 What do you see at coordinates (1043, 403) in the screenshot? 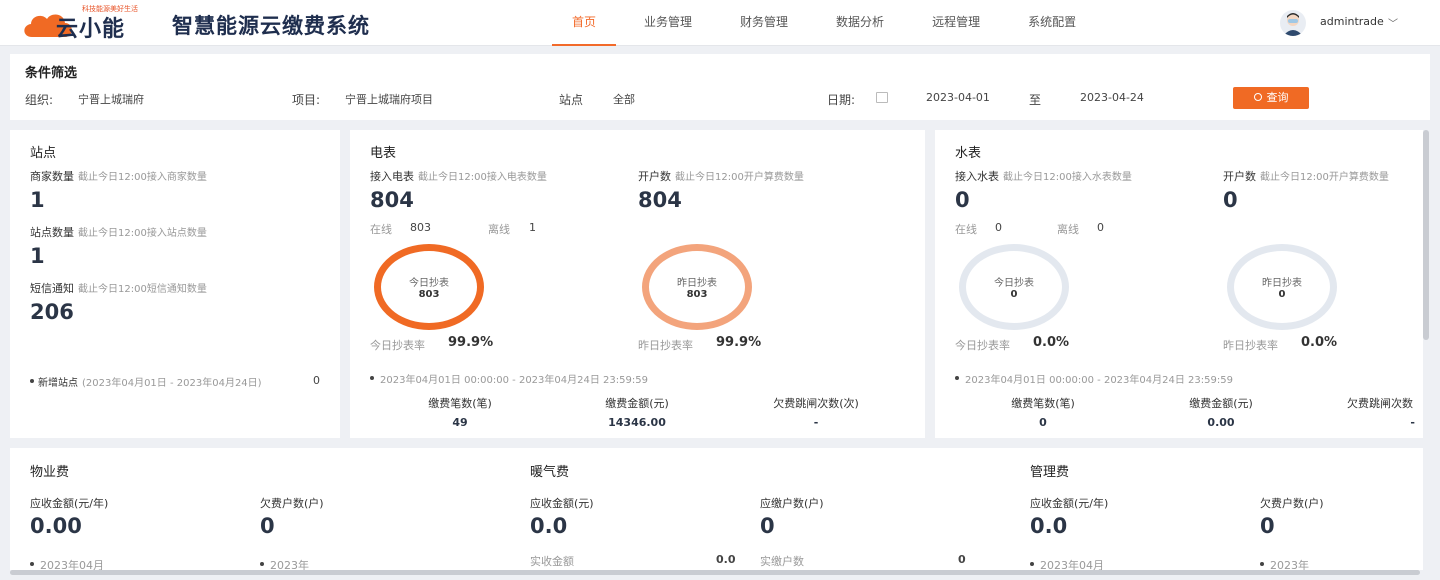
I see `water-pay-count-label: 缴费笔数(笔)` at bounding box center [1043, 403].